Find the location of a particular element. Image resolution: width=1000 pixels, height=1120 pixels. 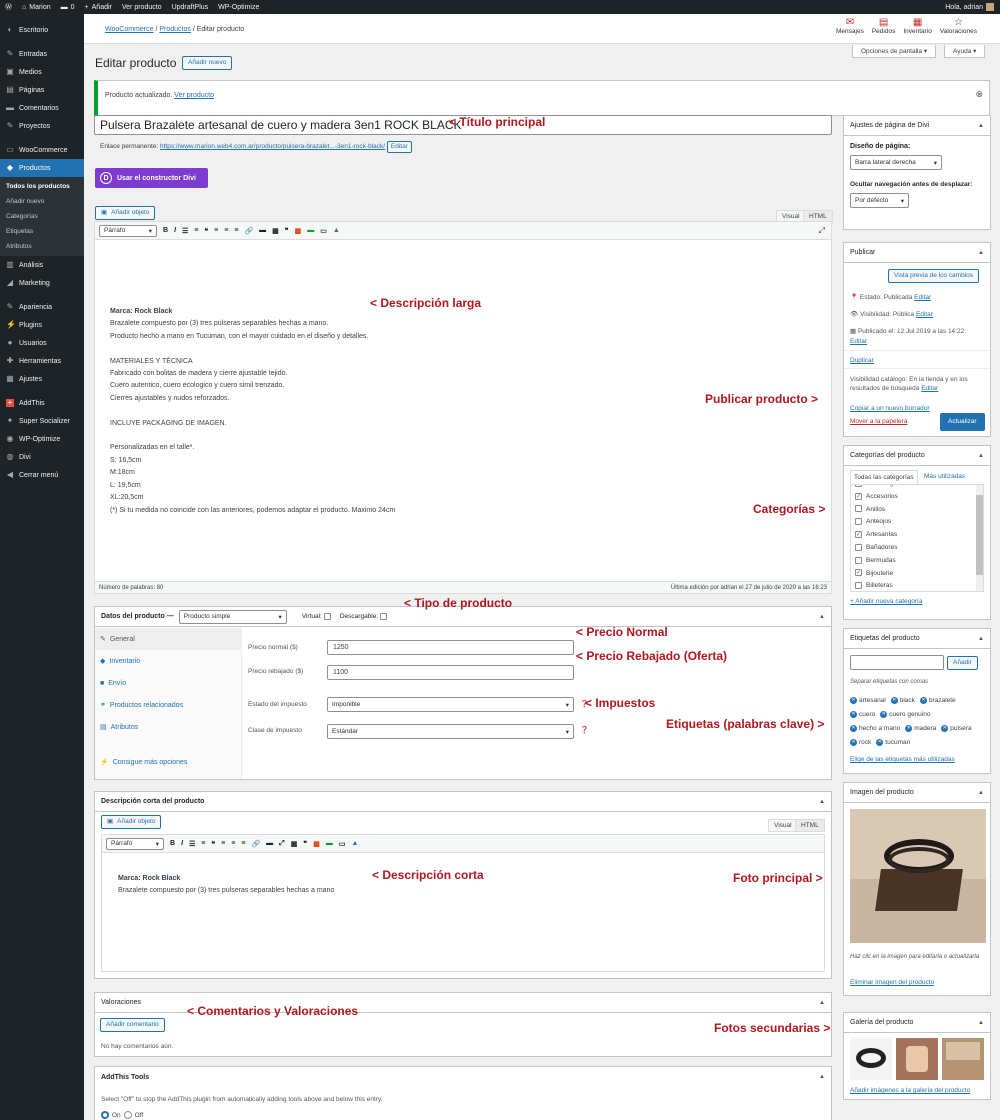

color-icon: ▩ is located at coordinates (298, 231).